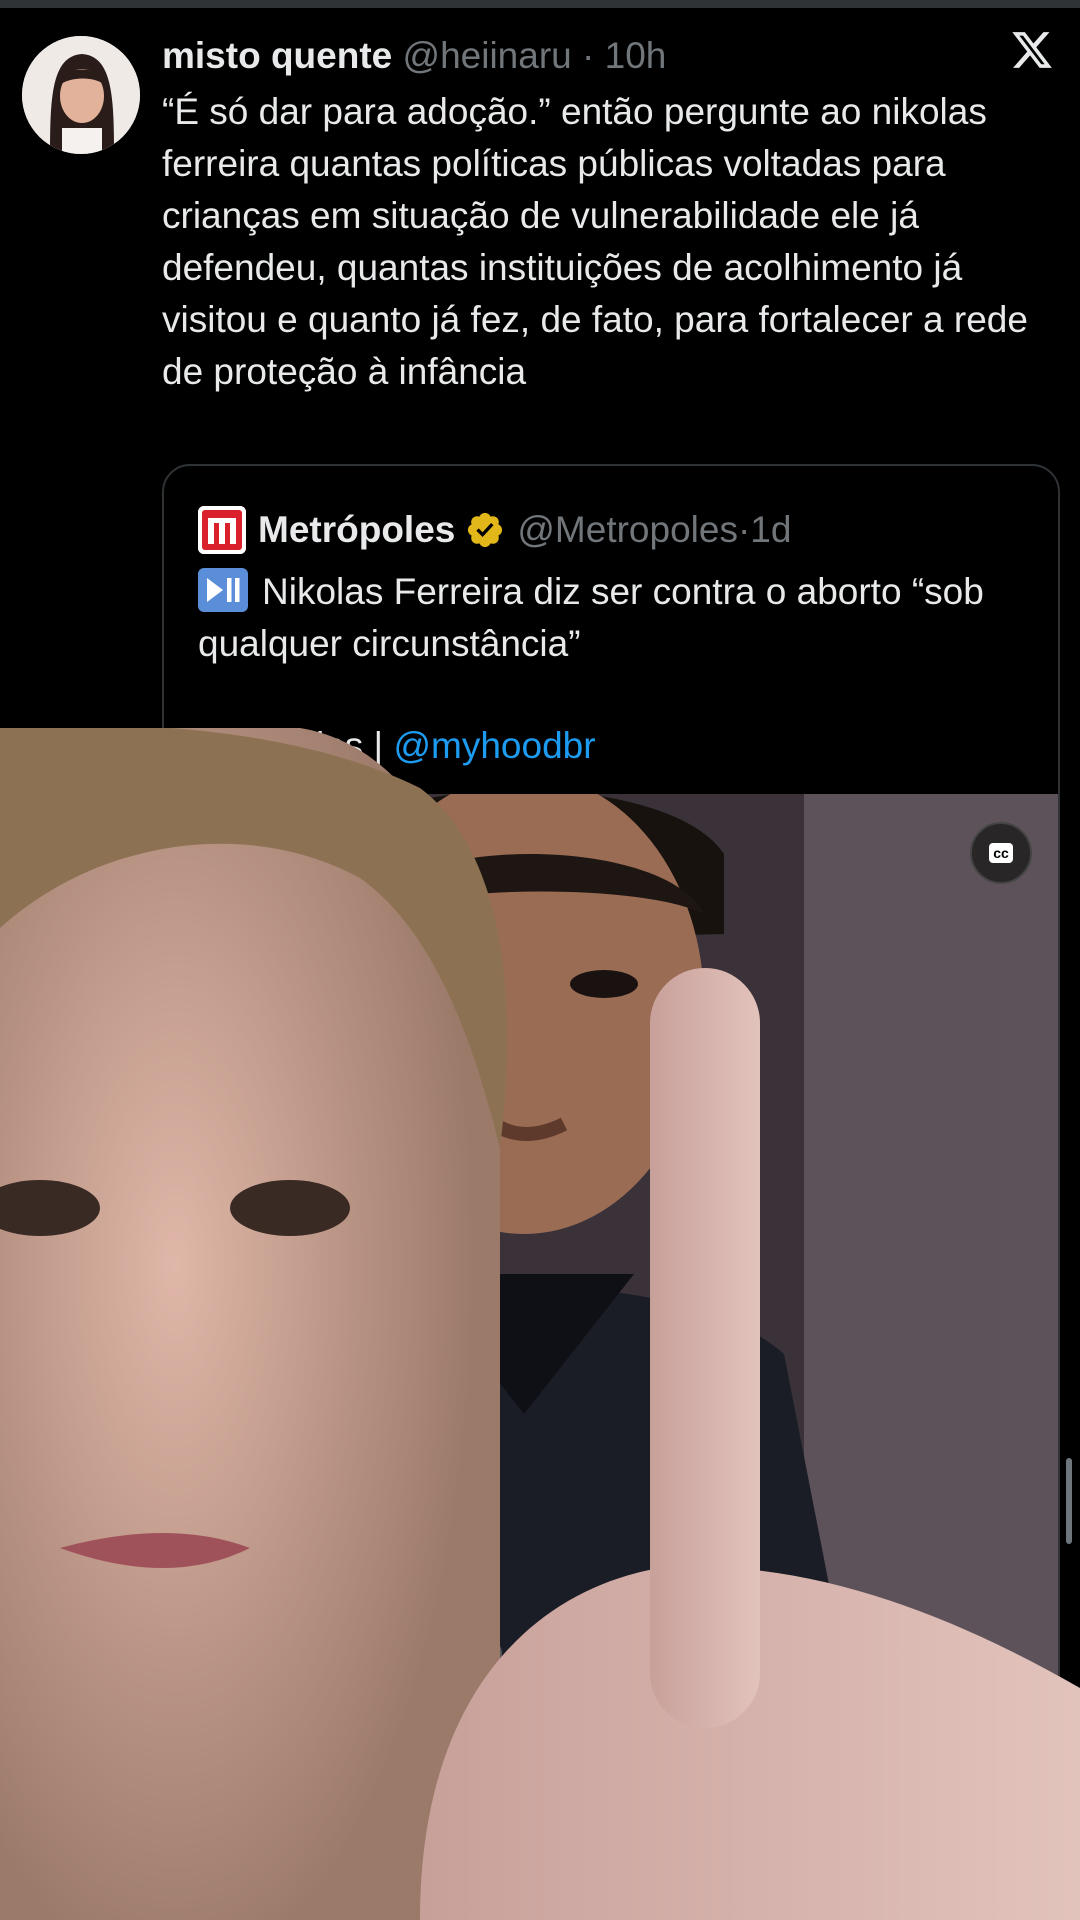  I want to click on author-handle: @heiinaru, so click(487, 55).